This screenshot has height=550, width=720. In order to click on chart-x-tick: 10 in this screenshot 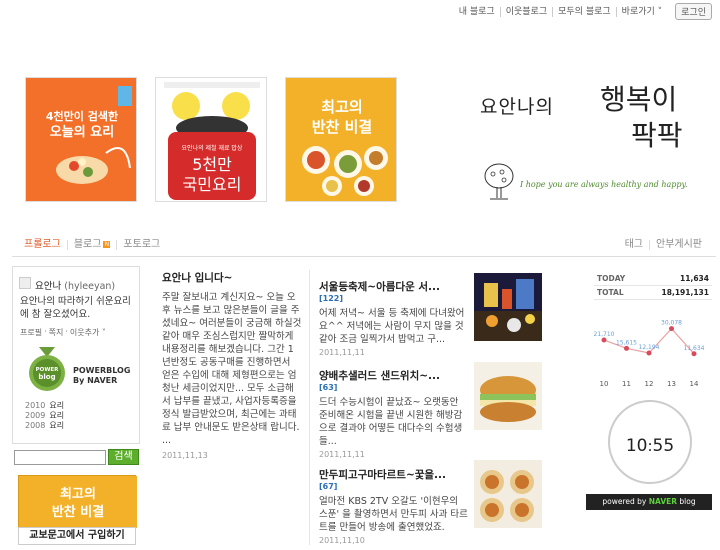, I will do `click(604, 384)`.